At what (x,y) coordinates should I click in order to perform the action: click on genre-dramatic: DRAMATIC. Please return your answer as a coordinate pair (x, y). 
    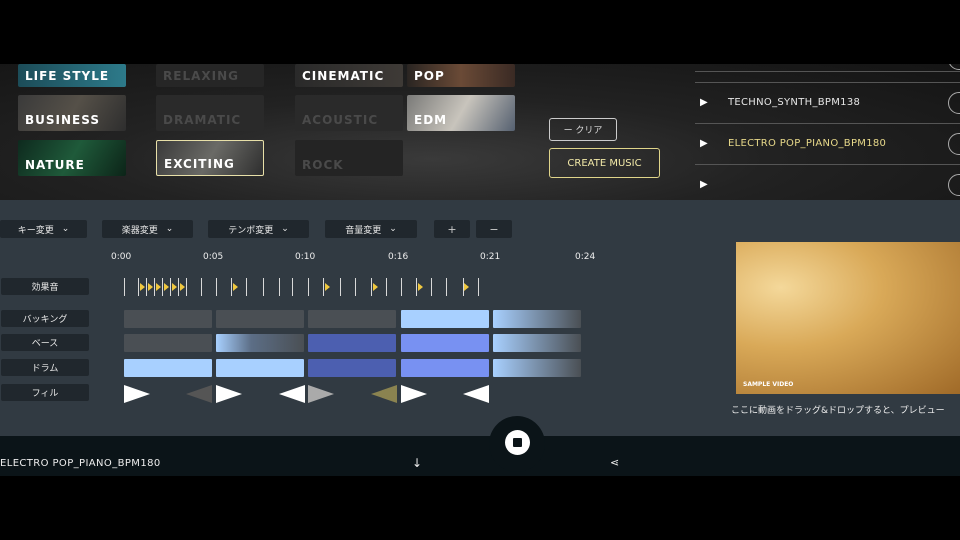
    Looking at the image, I should click on (210, 113).